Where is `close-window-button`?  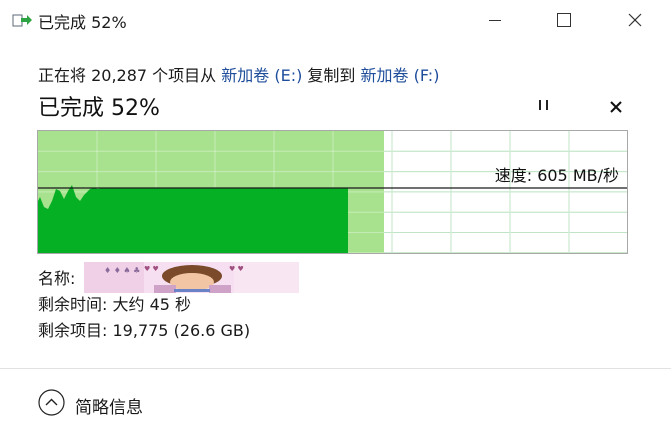
close-window-button is located at coordinates (634, 20).